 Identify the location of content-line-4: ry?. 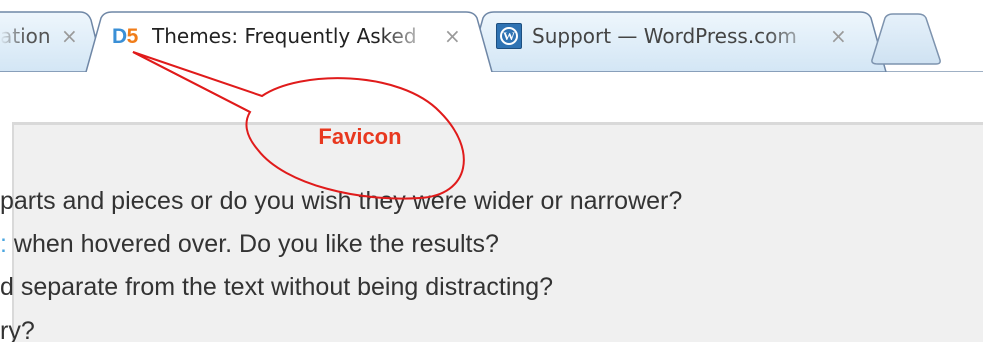
(17, 329).